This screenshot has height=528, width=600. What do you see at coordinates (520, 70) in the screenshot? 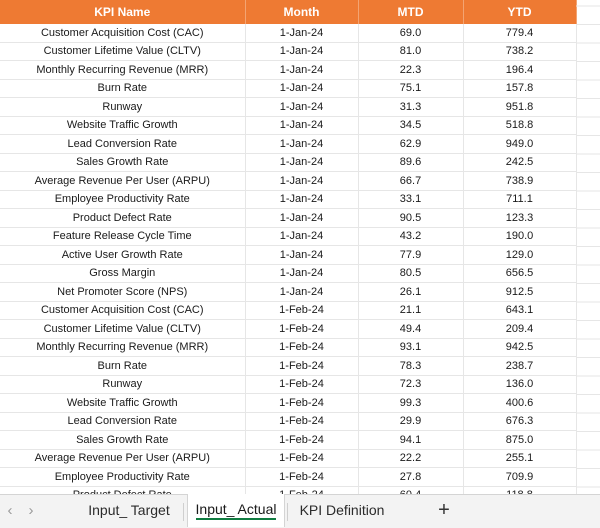
I see `cell-ytd: 196.4` at bounding box center [520, 70].